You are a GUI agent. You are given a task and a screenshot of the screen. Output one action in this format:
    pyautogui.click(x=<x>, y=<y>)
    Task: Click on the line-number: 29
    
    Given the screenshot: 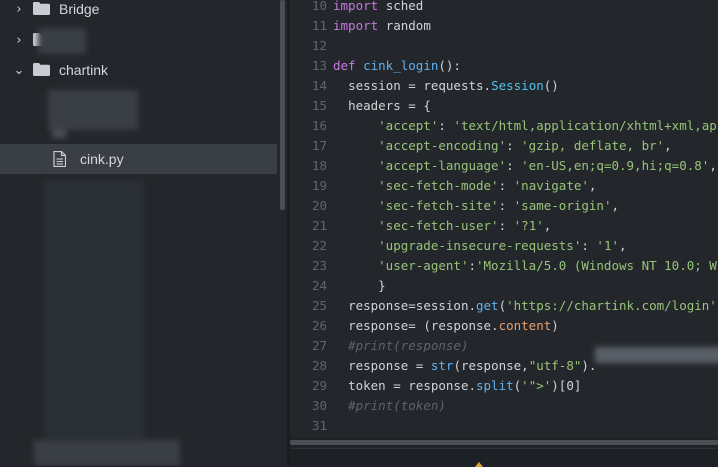 What is the action you would take?
    pyautogui.click(x=319, y=385)
    